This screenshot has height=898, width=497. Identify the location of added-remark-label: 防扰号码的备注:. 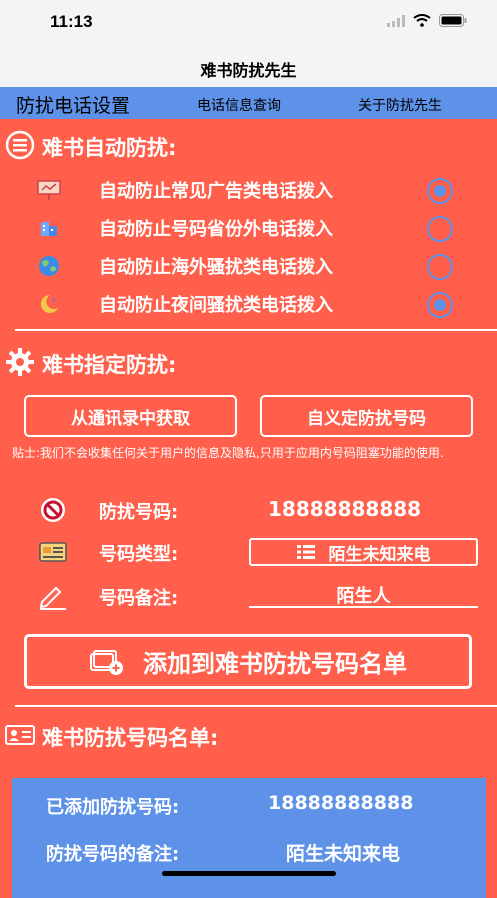
(113, 854).